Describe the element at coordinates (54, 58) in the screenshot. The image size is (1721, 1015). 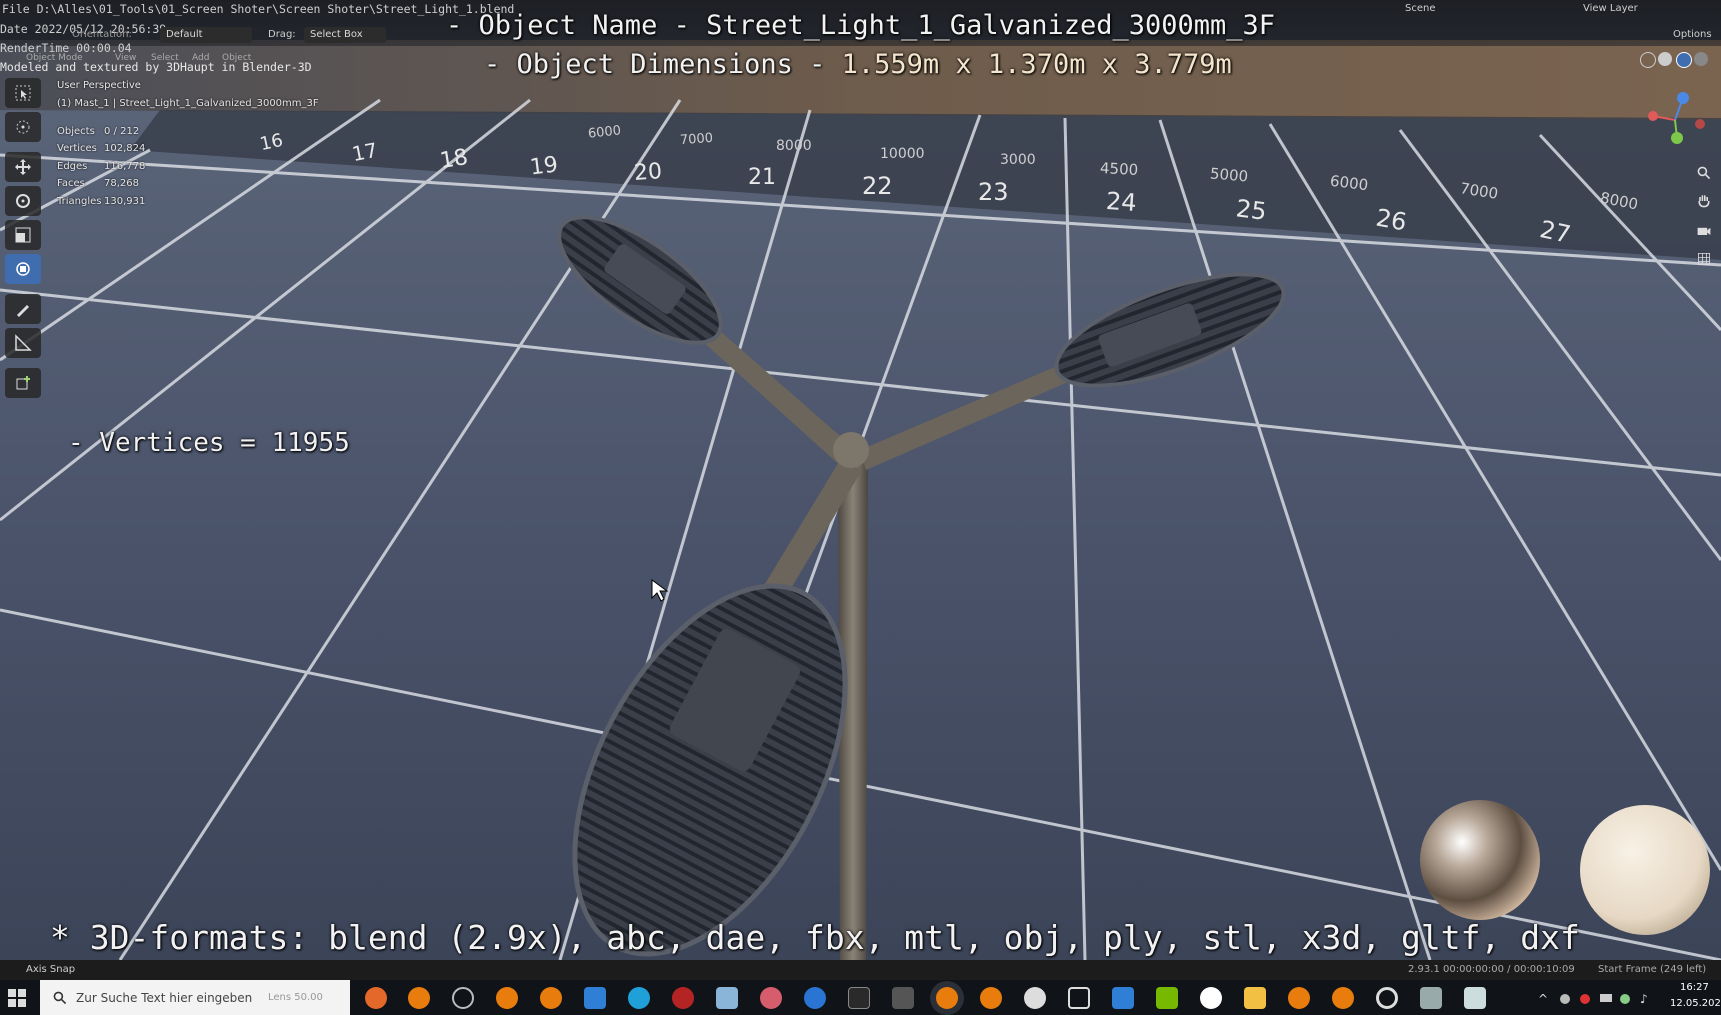
I see `object-mode-dropdown: Object Mode` at that location.